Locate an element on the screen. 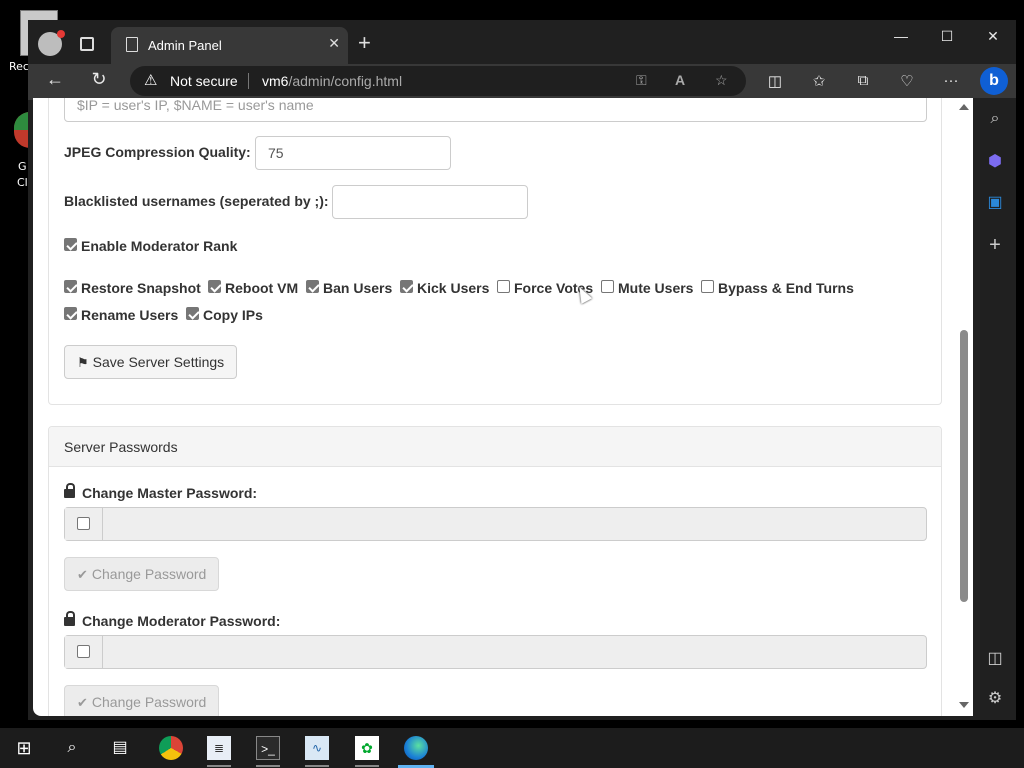 The height and width of the screenshot is (768, 1024). url-path: /admin/config.html is located at coordinates (345, 81).